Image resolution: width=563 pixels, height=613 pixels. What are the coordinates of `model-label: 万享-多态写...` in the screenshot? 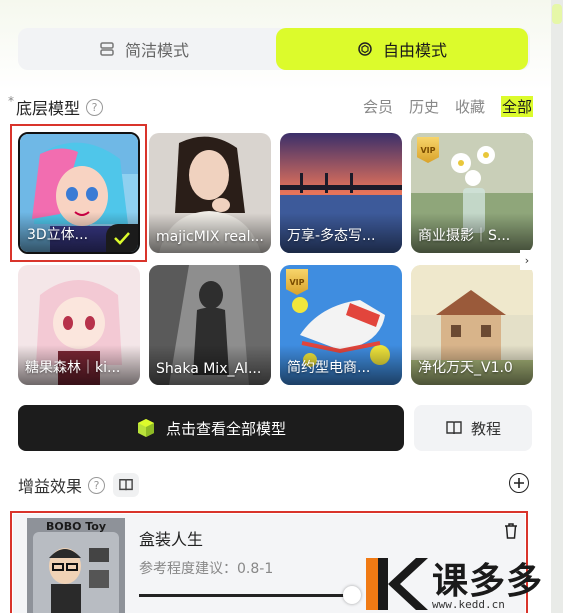 It's located at (331, 236).